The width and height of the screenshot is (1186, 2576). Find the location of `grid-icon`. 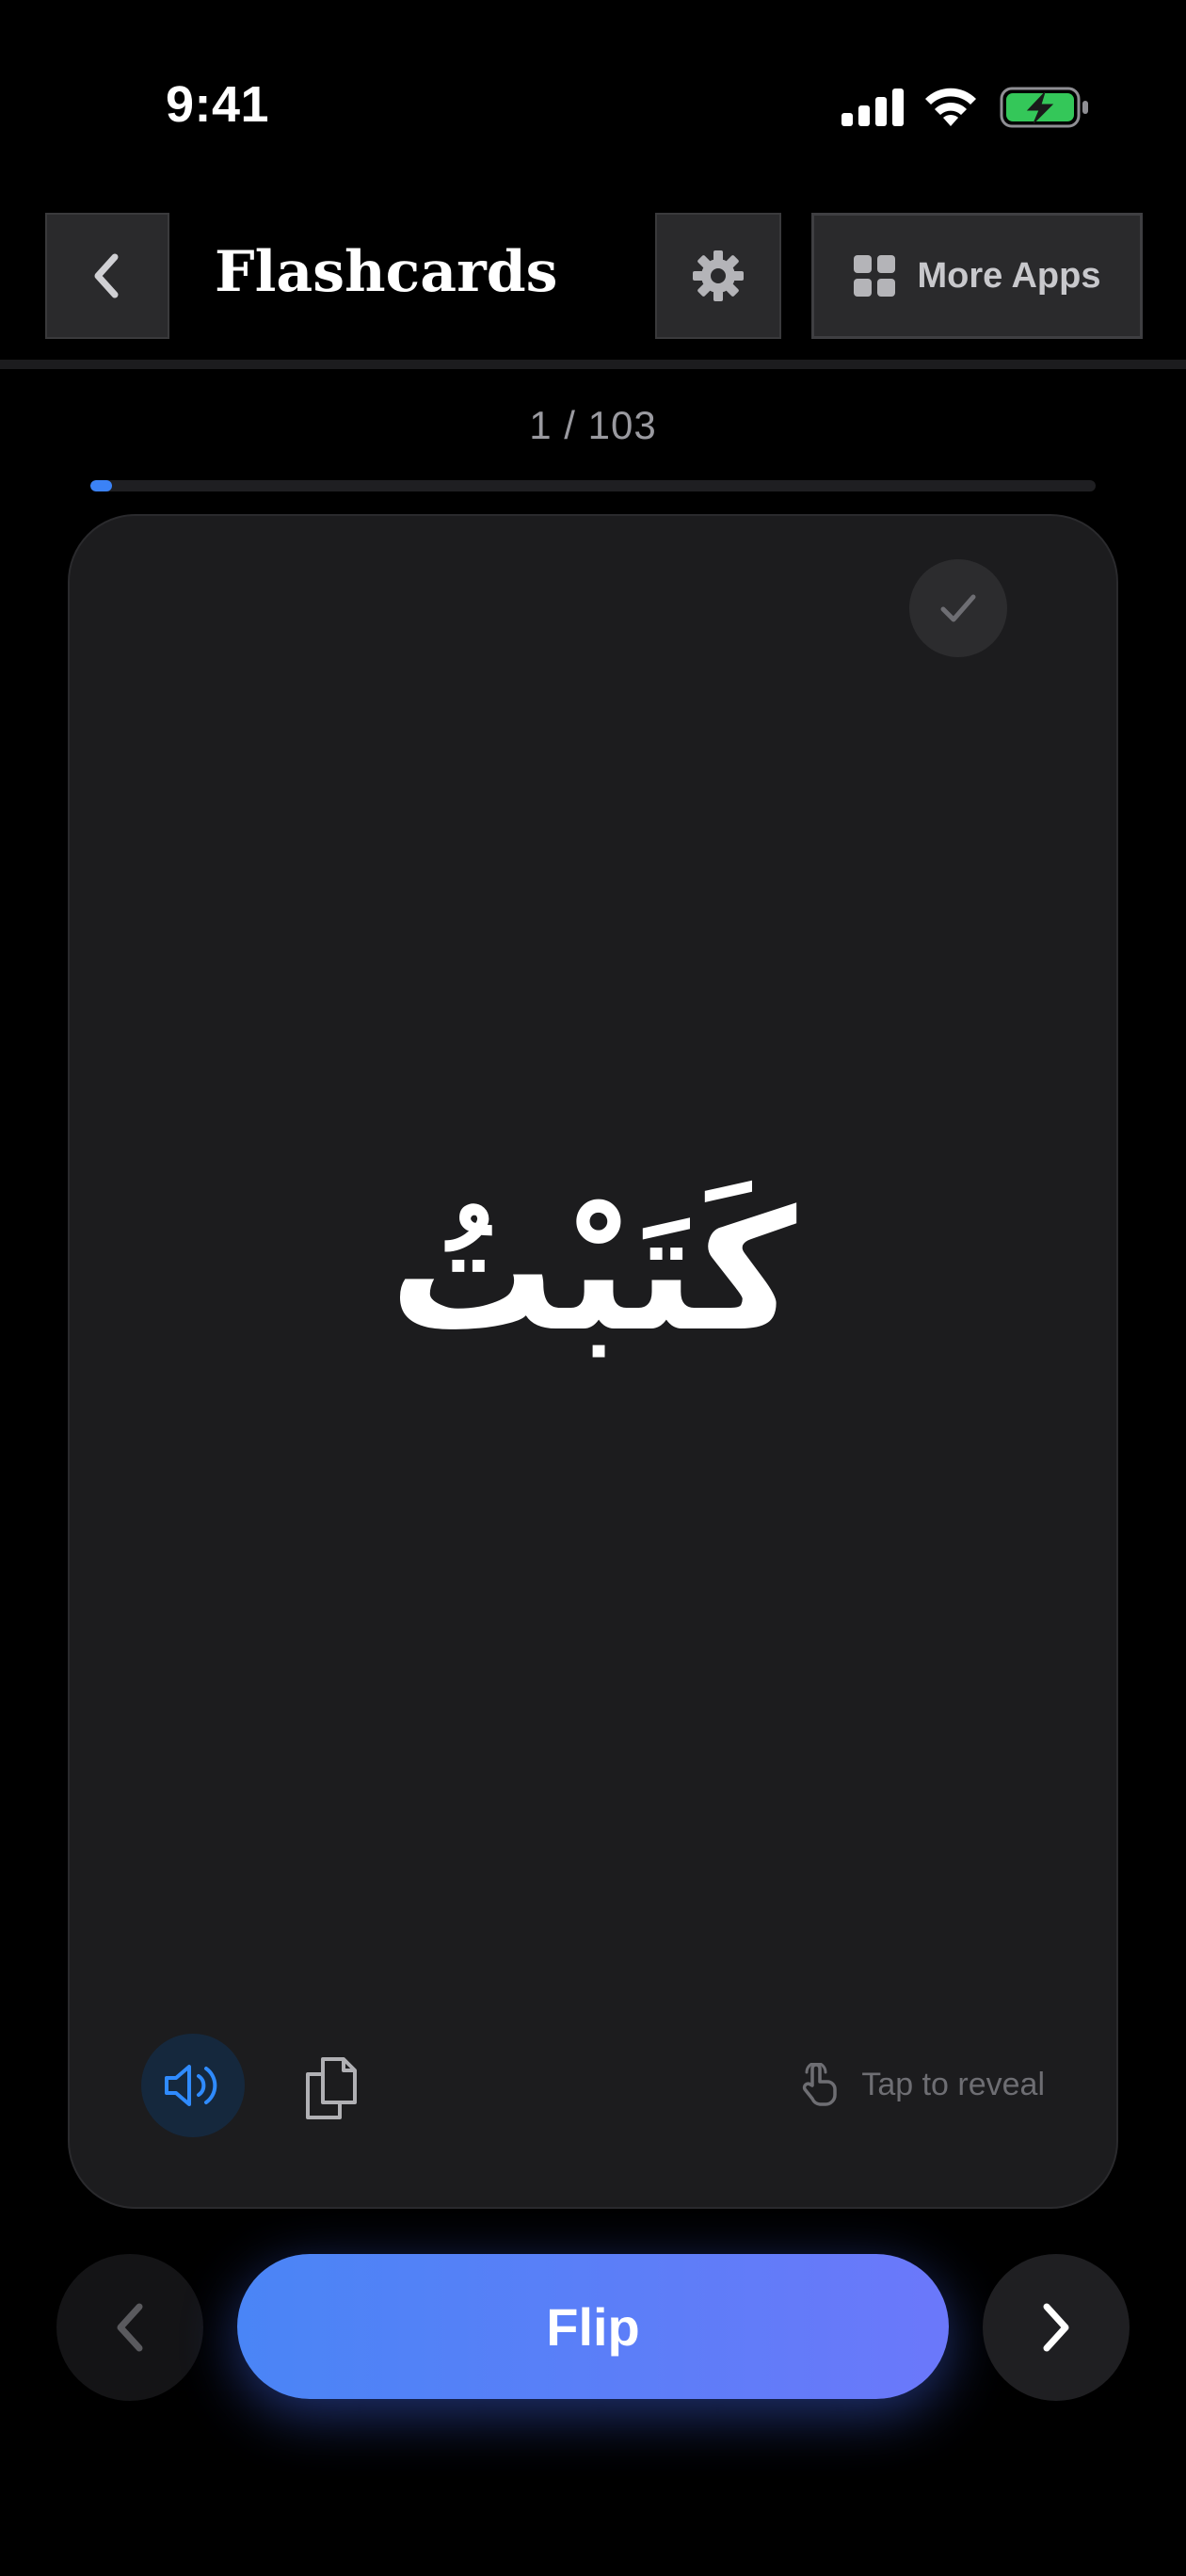

grid-icon is located at coordinates (874, 276).